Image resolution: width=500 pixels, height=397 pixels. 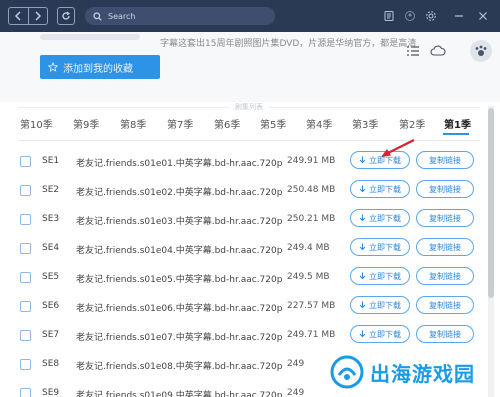 I want to click on cloud-icon, so click(x=438, y=50).